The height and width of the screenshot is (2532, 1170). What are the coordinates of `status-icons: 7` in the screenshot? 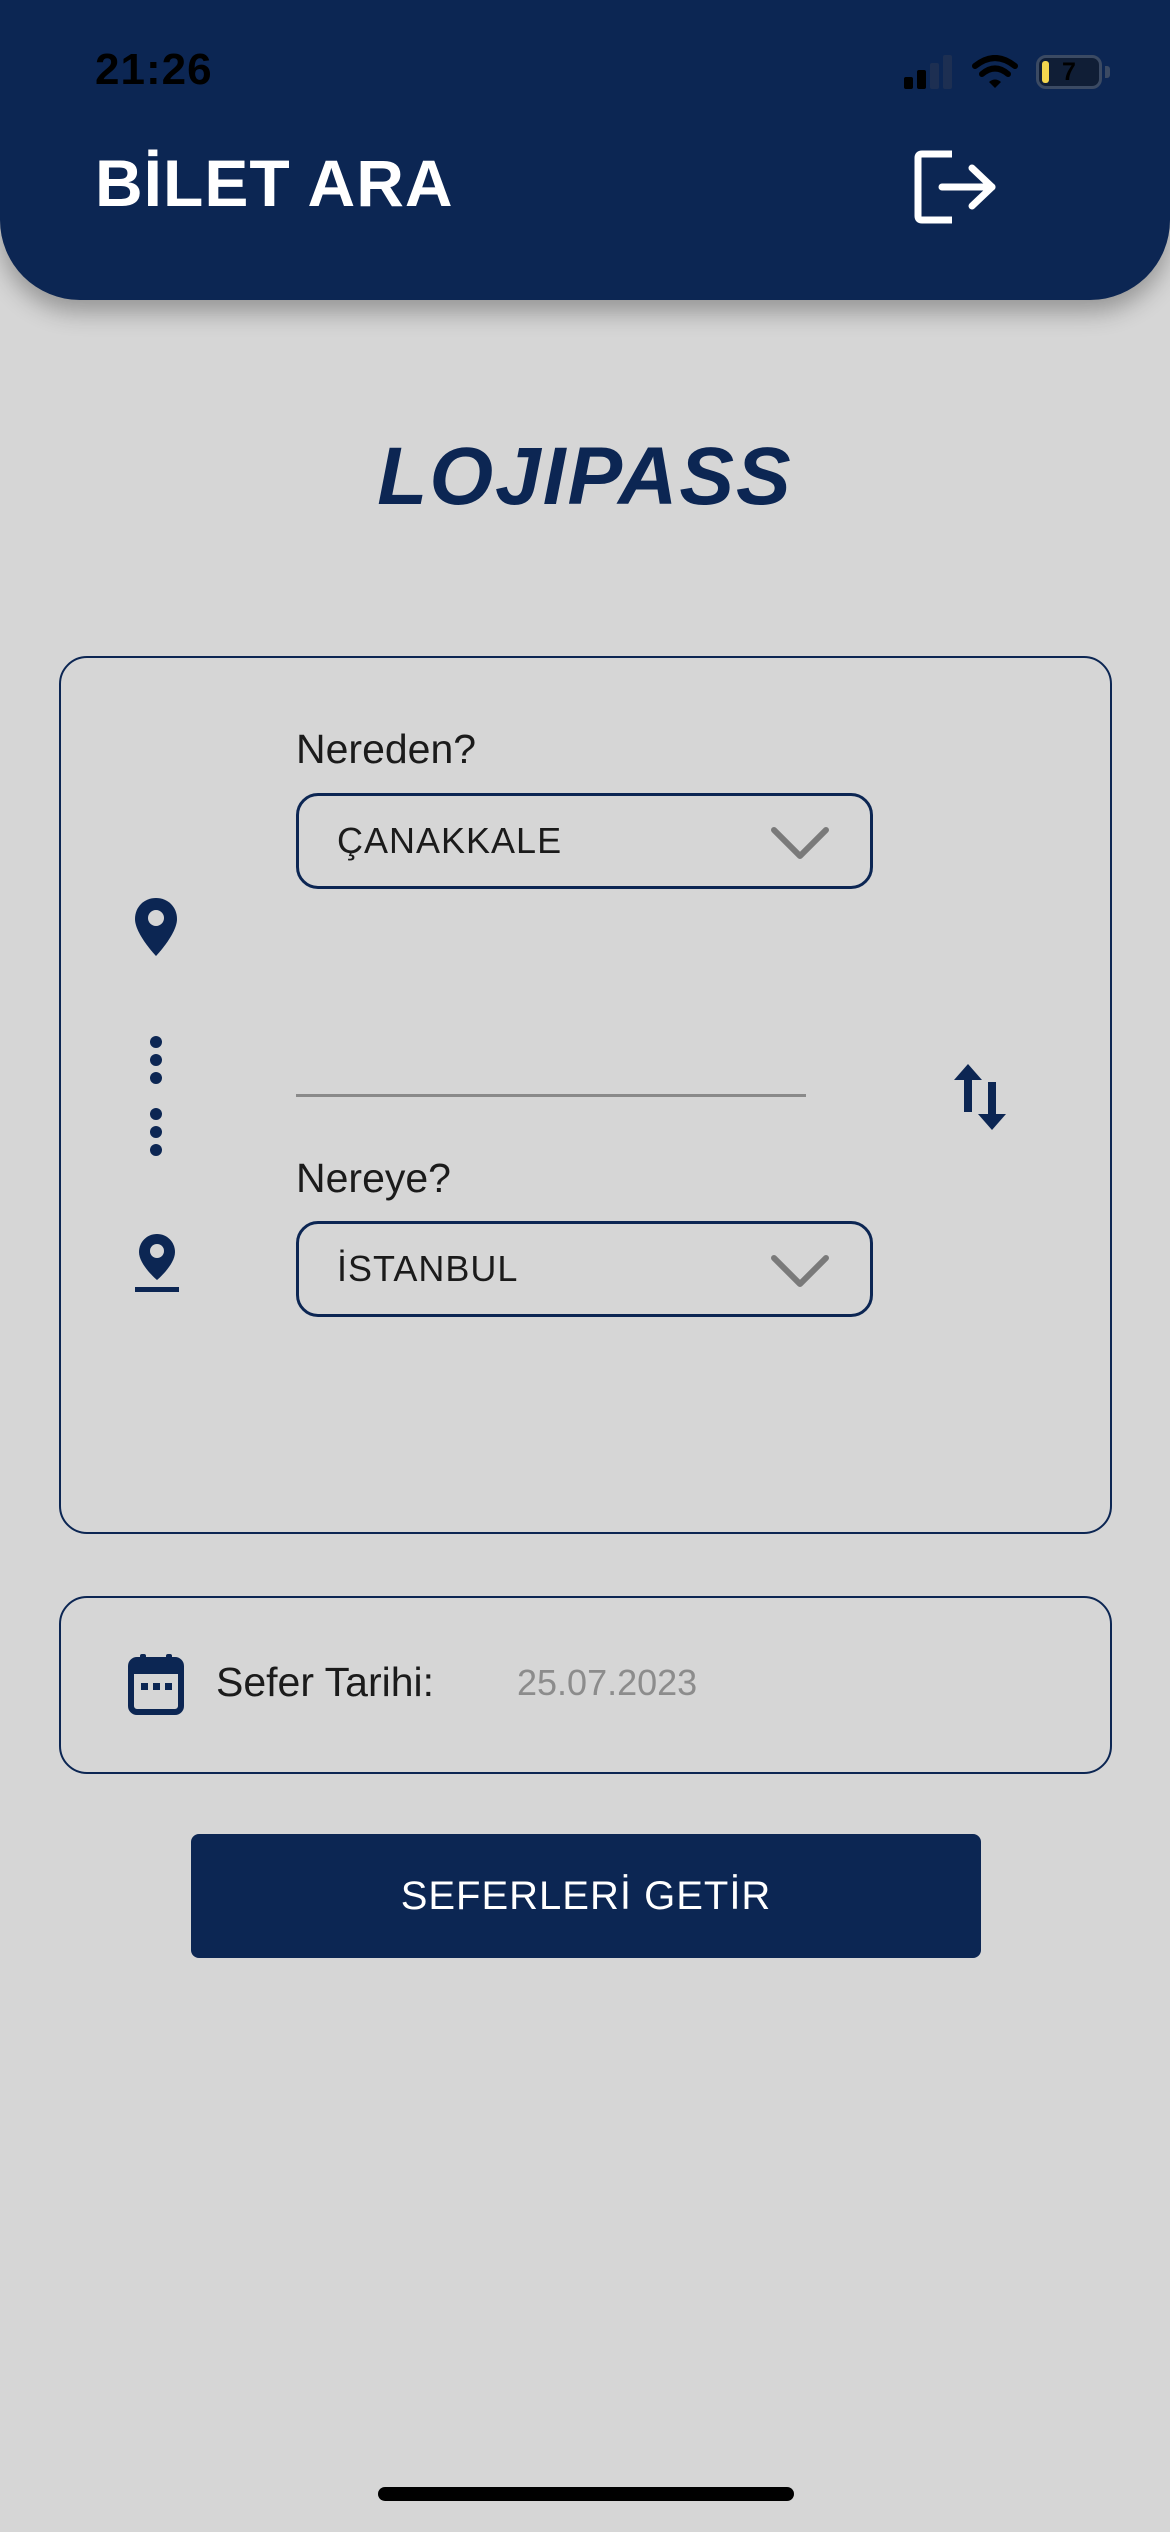 It's located at (1007, 72).